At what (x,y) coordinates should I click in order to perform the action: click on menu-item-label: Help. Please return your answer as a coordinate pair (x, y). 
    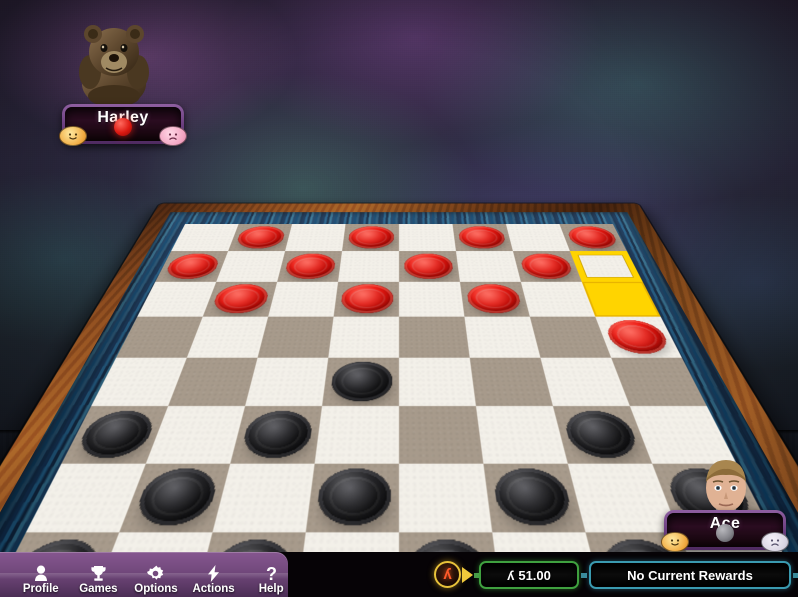
    Looking at the image, I should click on (271, 589).